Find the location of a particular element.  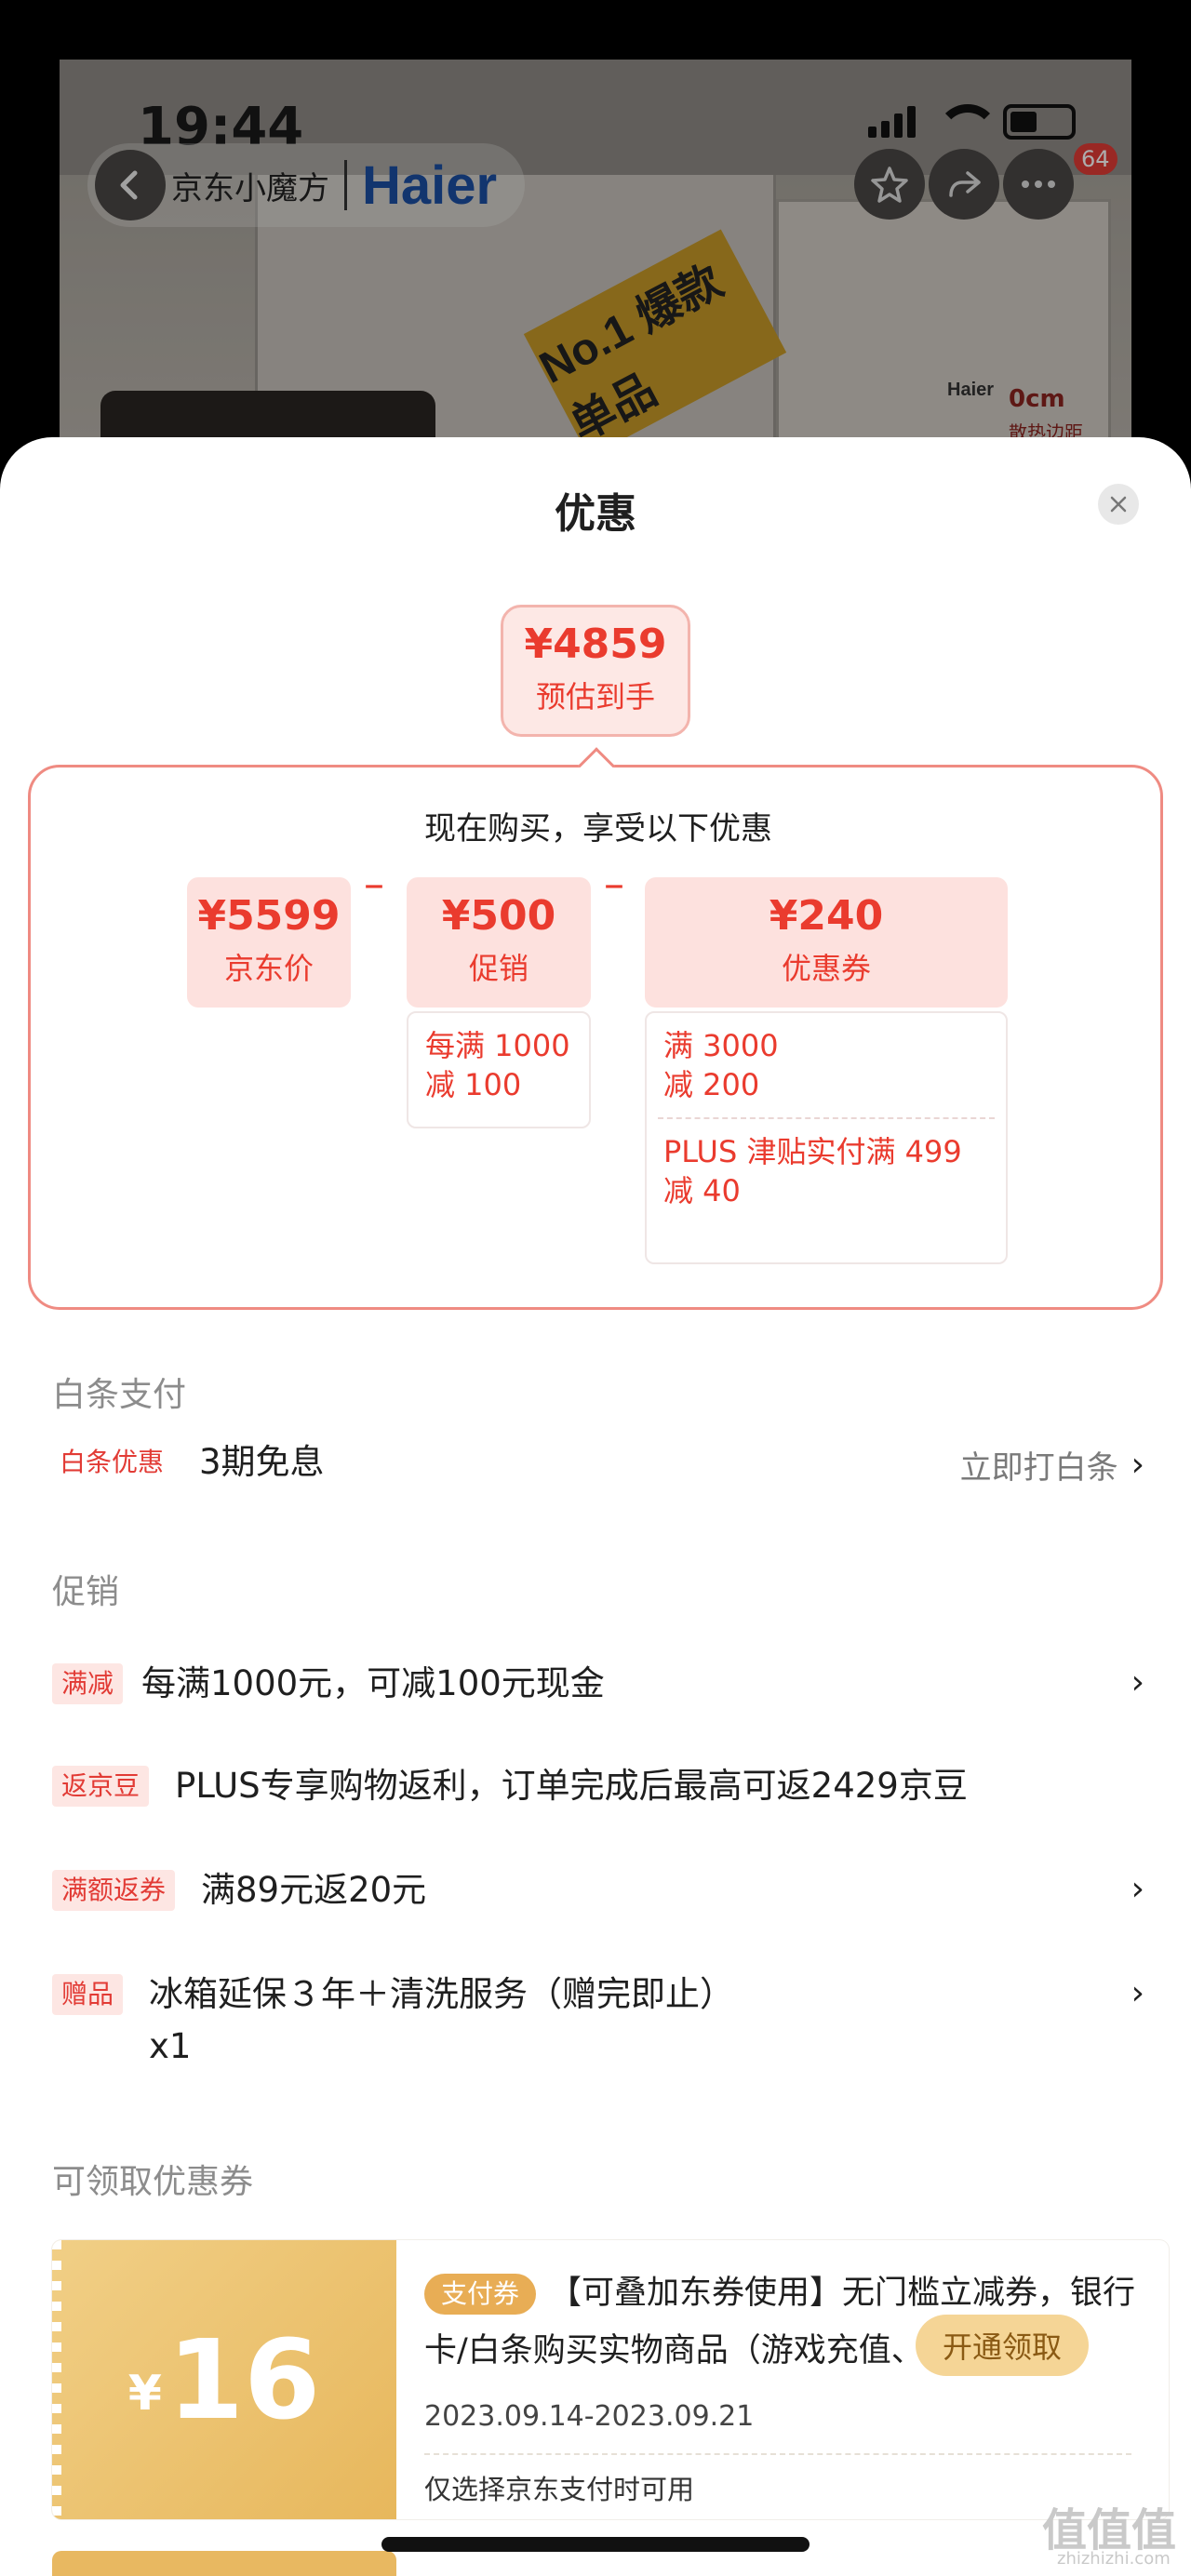

promotion-row: 返京豆 PLUS专享购物返利，订单完成后最高可返2429京豆 is located at coordinates (598, 1789).